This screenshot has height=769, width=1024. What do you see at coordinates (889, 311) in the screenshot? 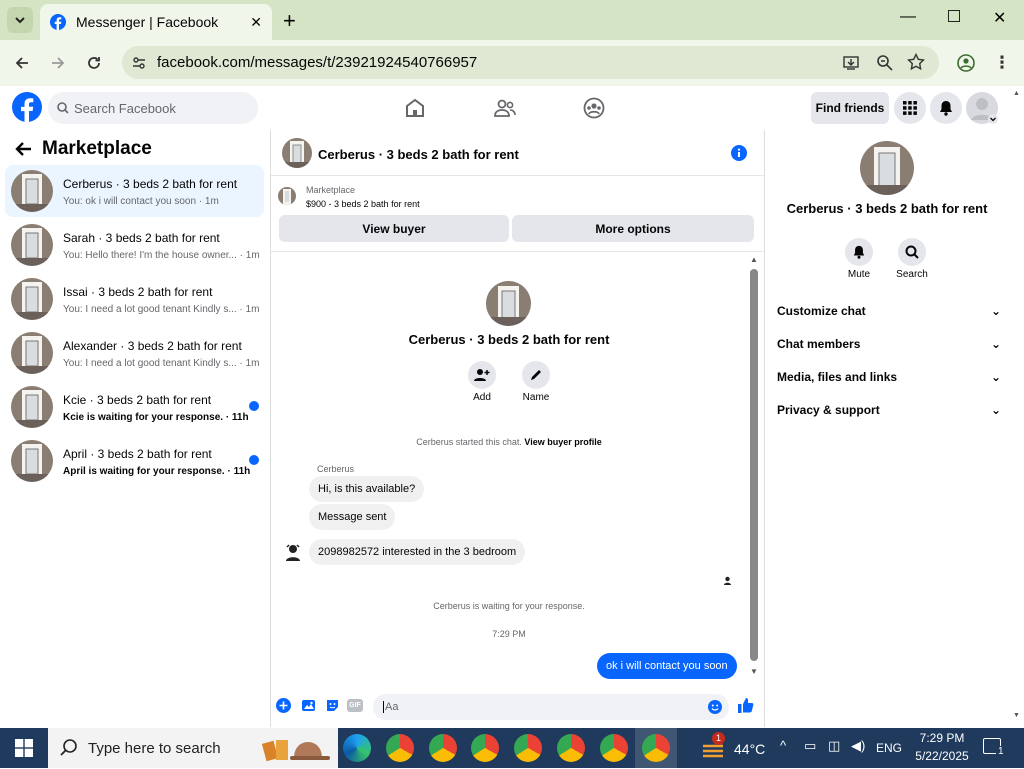
I see `customize-chat-section: Customize chat ⌄` at bounding box center [889, 311].